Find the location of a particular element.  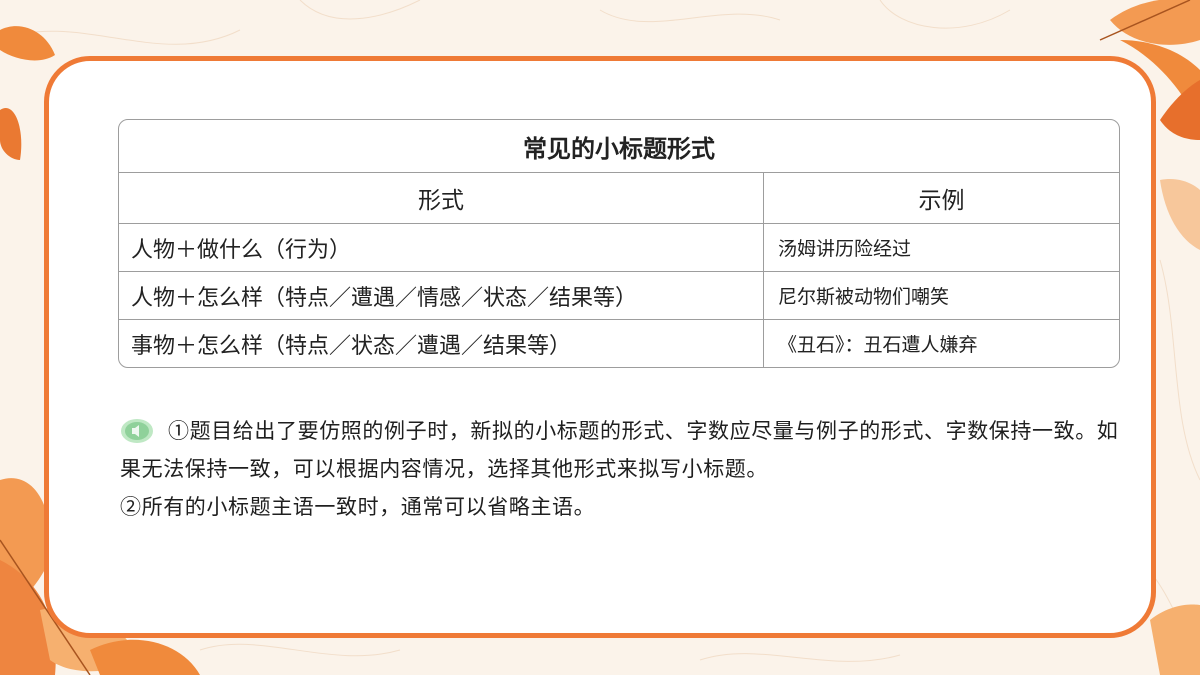

example-cell: 尼尔斯被动物们嘲笑 is located at coordinates (941, 296).